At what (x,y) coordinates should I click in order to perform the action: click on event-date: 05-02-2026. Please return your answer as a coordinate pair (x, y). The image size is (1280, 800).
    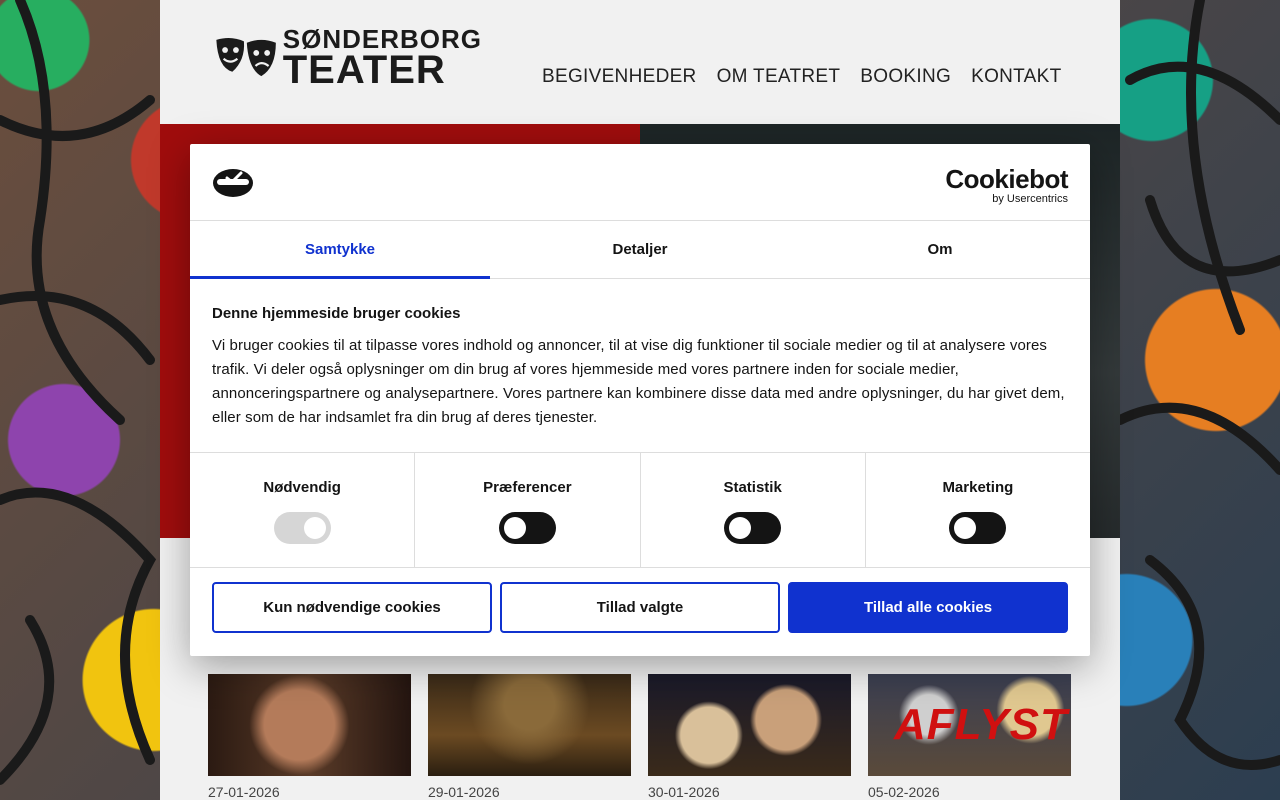
    Looking at the image, I should click on (904, 792).